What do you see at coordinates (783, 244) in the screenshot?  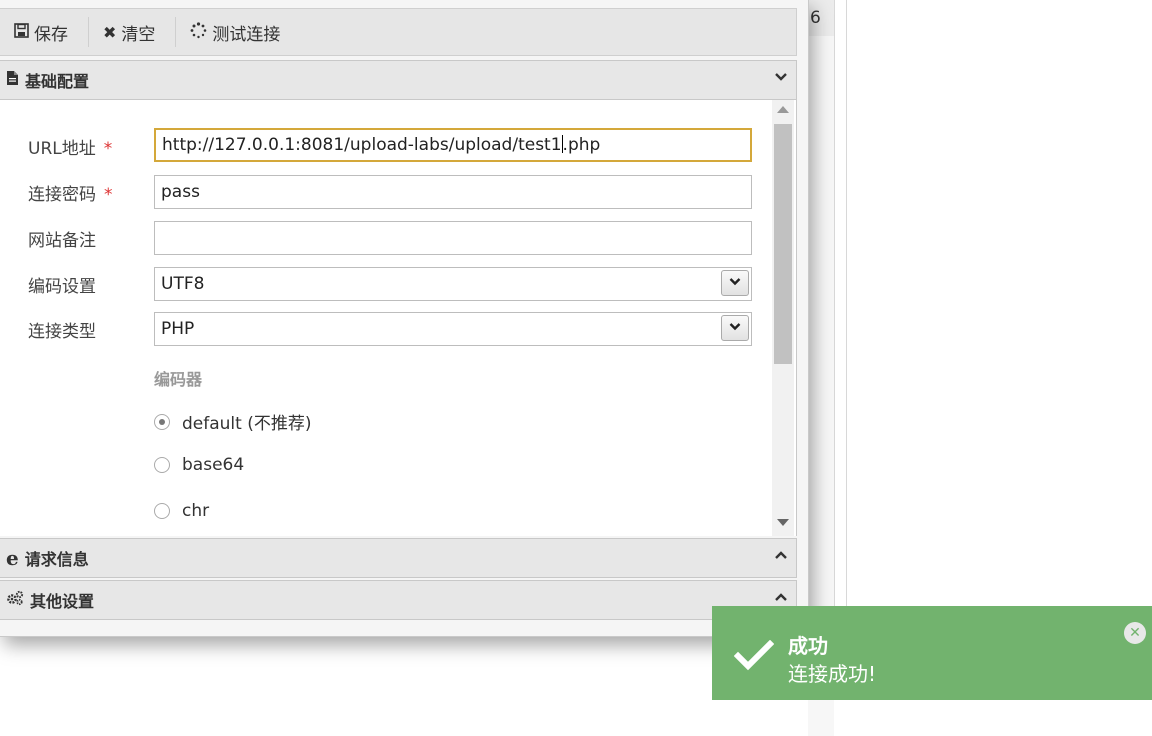 I see `scrollbar-thumb` at bounding box center [783, 244].